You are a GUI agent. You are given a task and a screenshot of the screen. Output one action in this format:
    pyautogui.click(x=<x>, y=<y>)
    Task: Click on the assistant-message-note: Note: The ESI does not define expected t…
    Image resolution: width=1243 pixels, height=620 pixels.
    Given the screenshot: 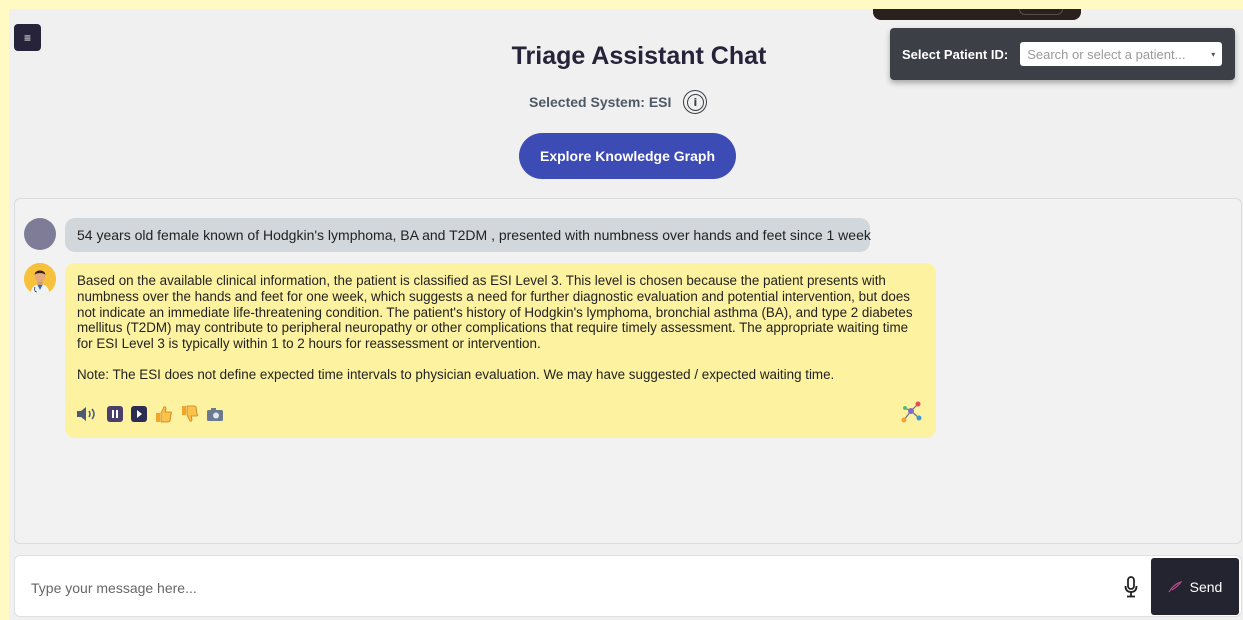 What is the action you would take?
    pyautogui.click(x=456, y=374)
    